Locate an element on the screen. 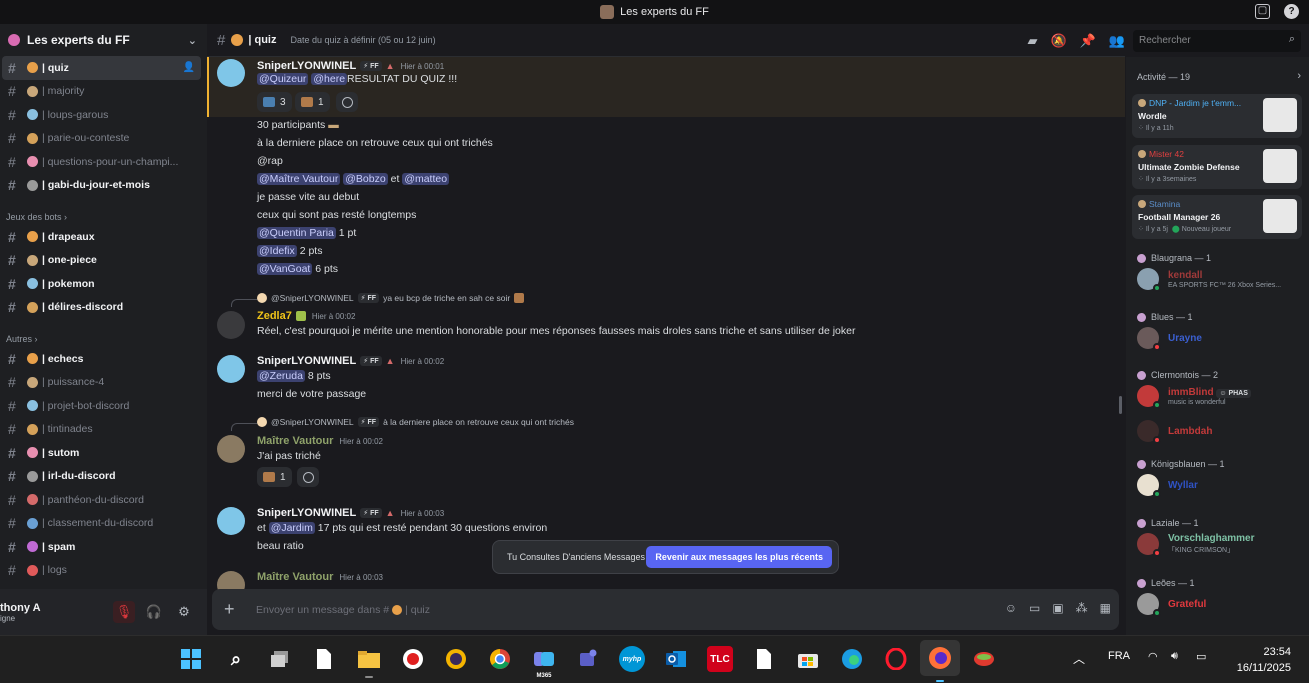  mention: @here is located at coordinates (329, 79).